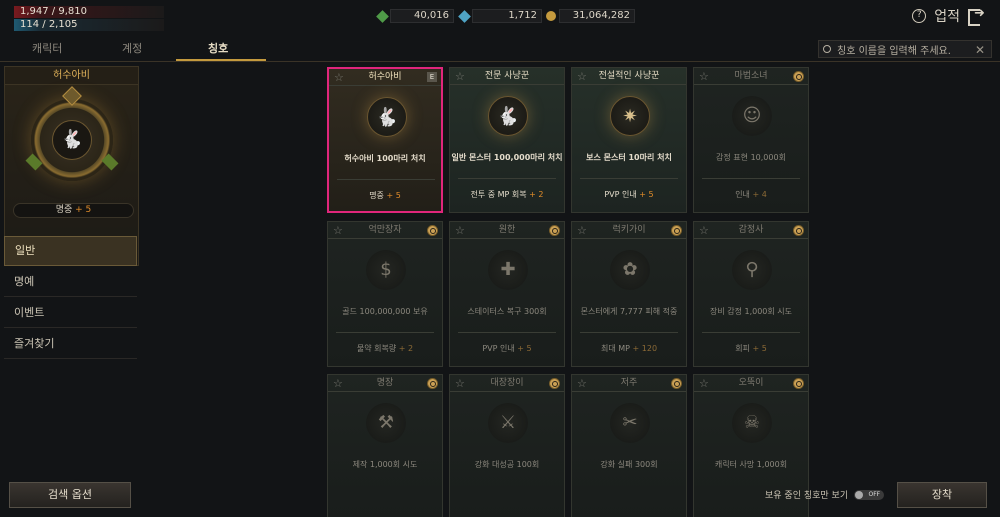  What do you see at coordinates (507, 76) in the screenshot?
I see `card-title: ☆ 전문 사냥꾼` at bounding box center [507, 76].